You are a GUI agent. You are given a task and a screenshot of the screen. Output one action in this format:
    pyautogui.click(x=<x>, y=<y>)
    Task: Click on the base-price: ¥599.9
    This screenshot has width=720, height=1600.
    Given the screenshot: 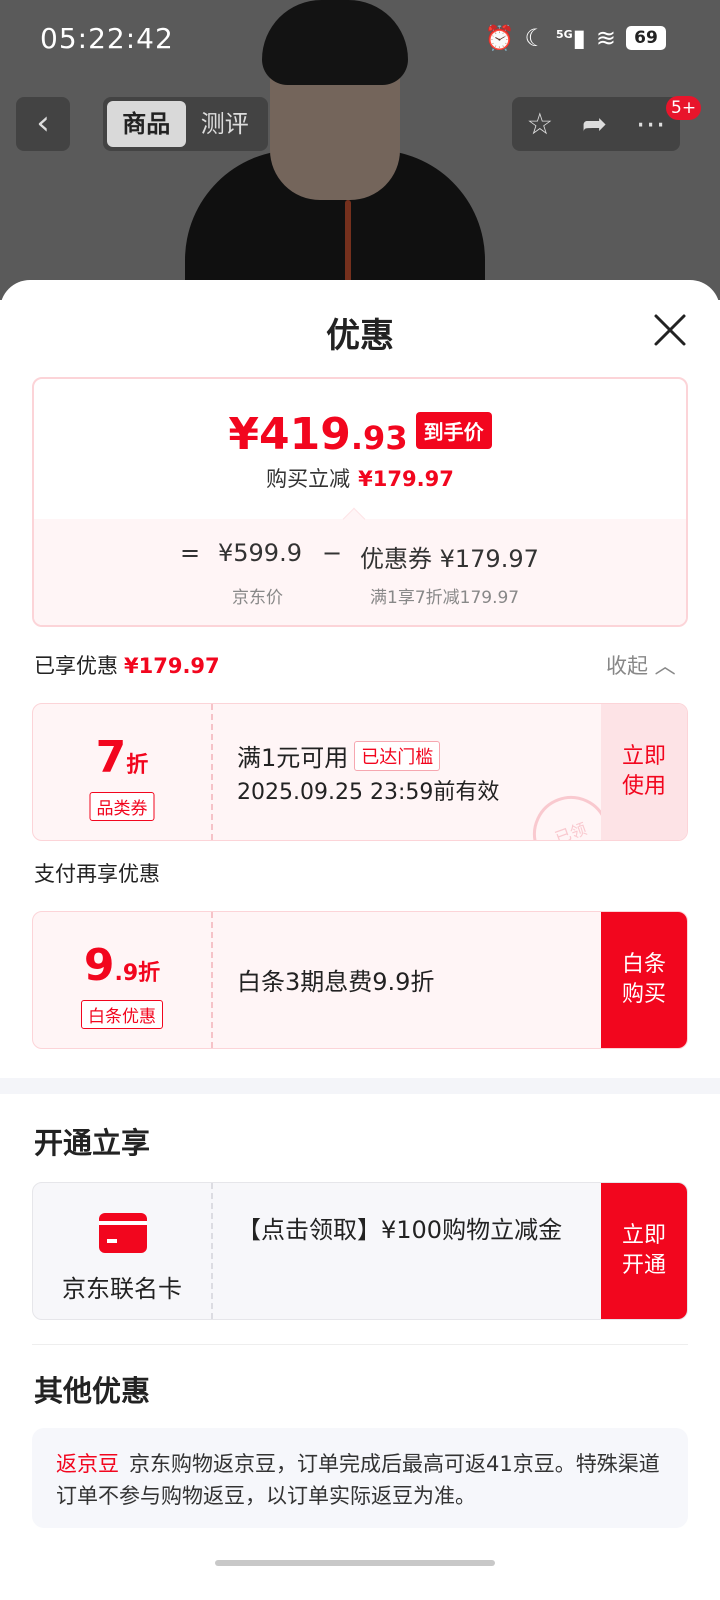 What is the action you would take?
    pyautogui.click(x=260, y=553)
    